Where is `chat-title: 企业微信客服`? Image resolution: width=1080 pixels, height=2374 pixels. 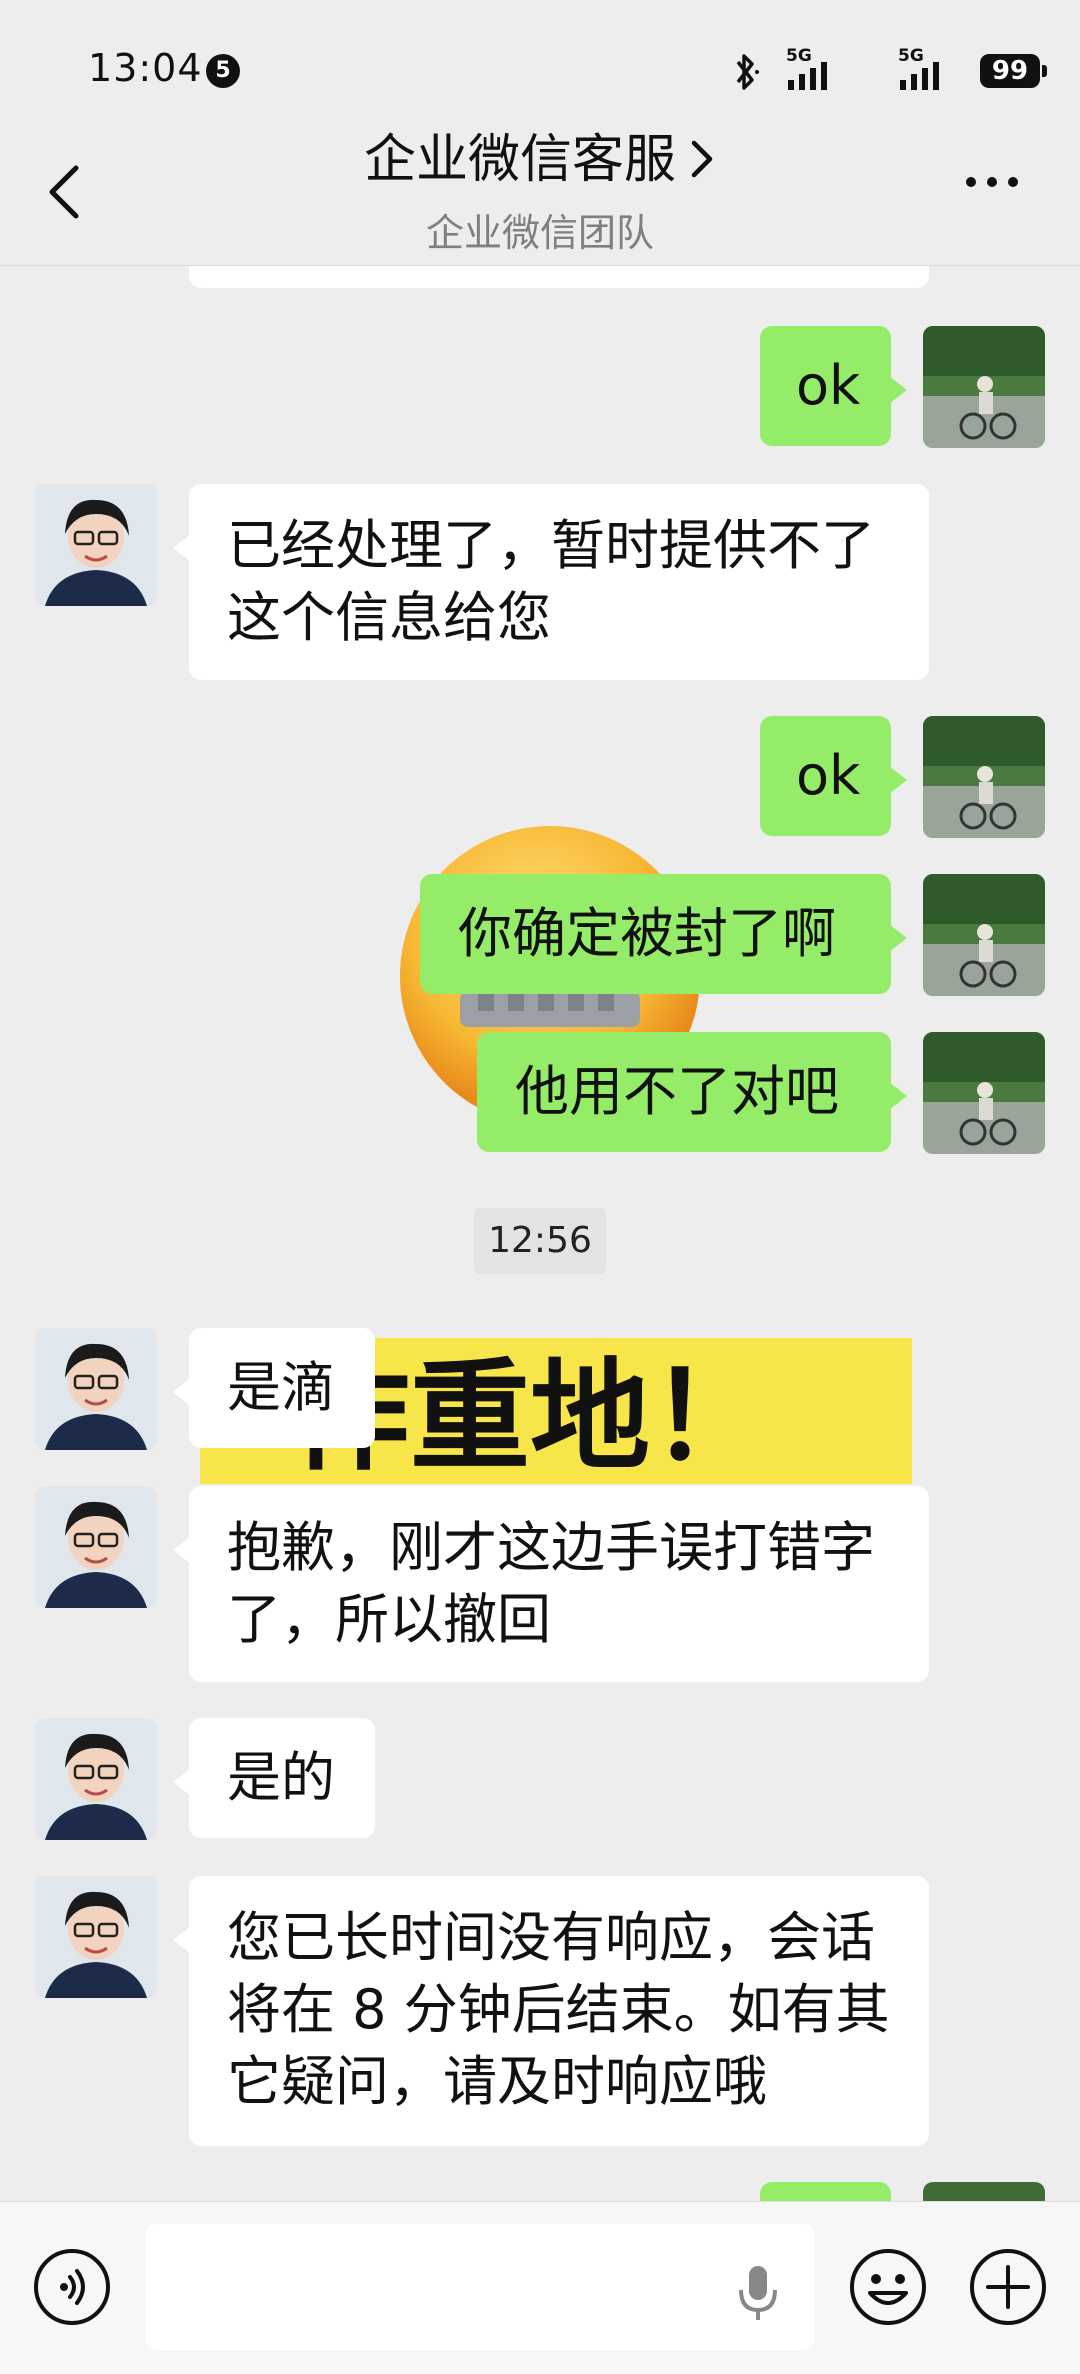
chat-title: 企业微信客服 is located at coordinates (540, 160).